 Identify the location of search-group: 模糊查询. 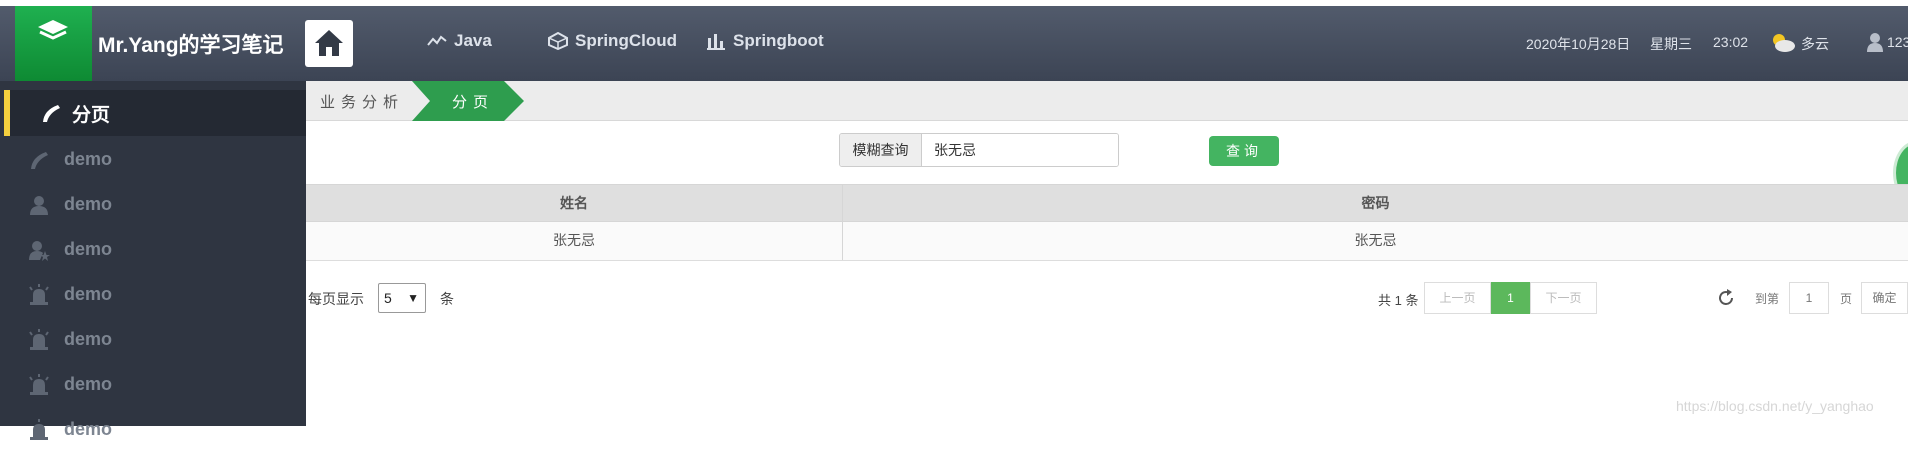
(979, 150).